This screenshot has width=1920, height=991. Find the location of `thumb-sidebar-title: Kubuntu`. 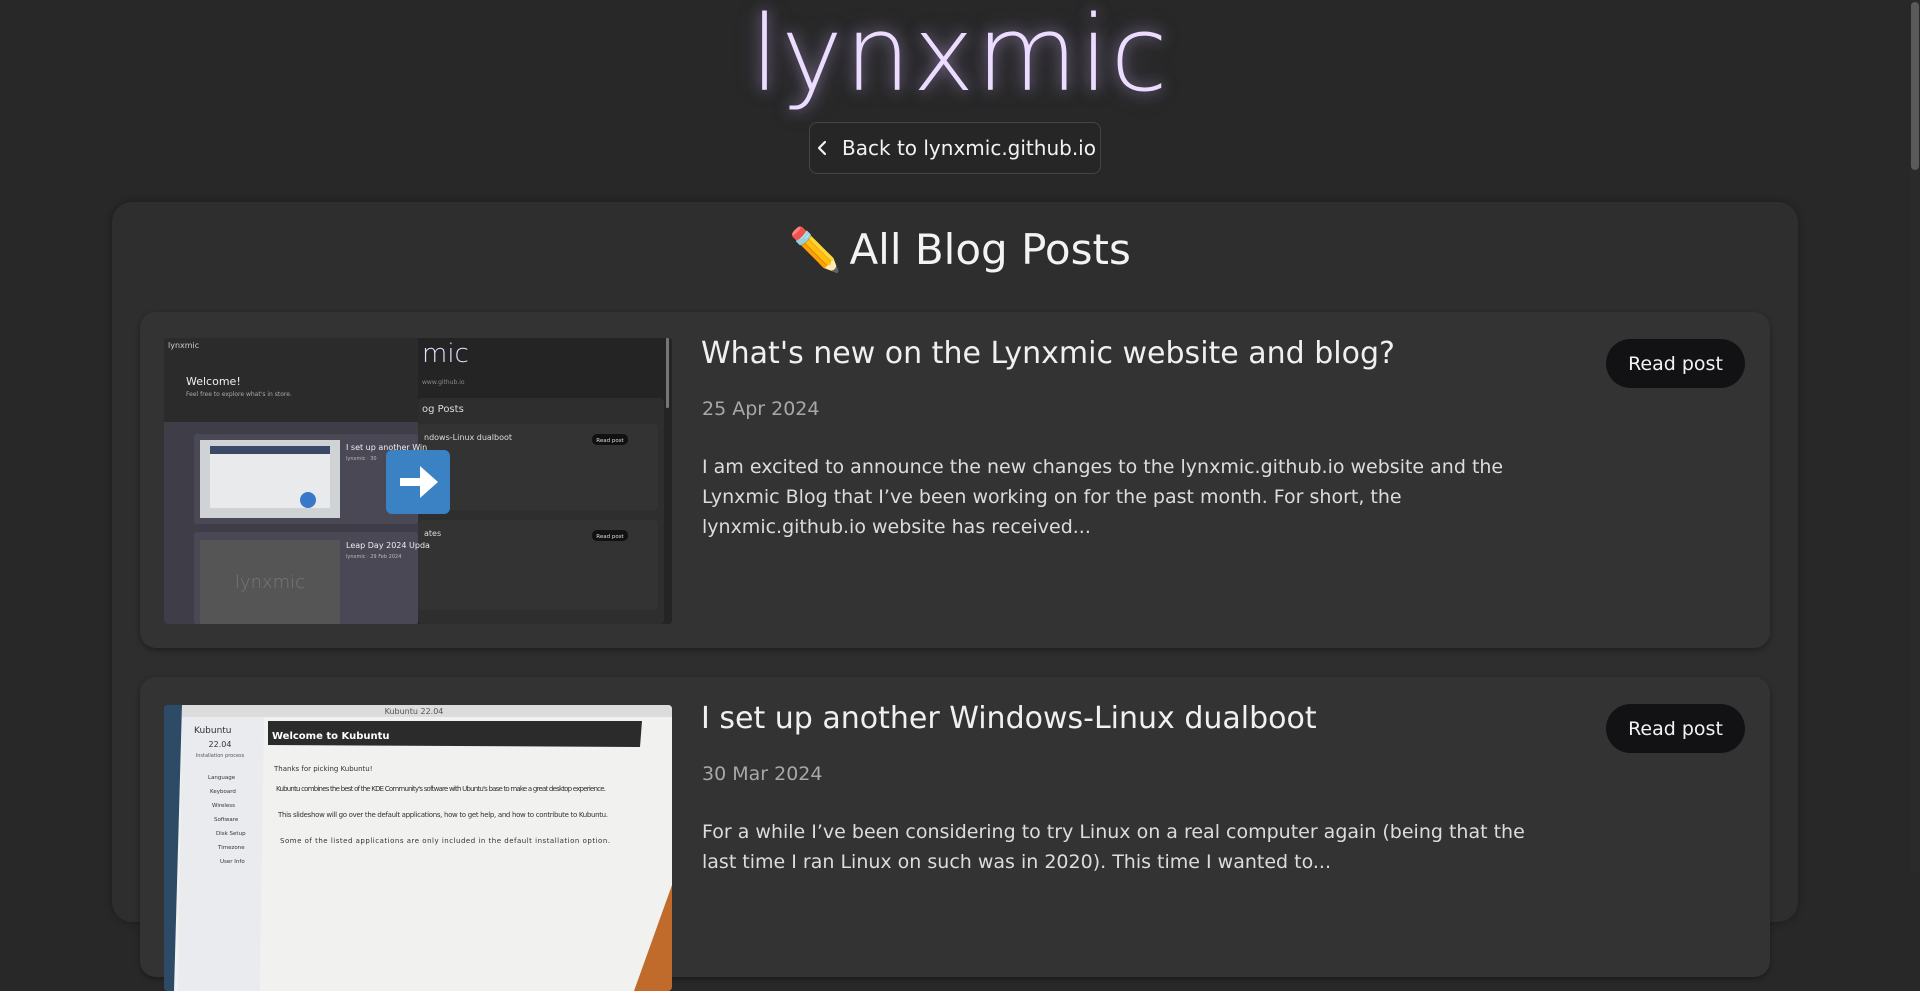

thumb-sidebar-title: Kubuntu is located at coordinates (213, 731).